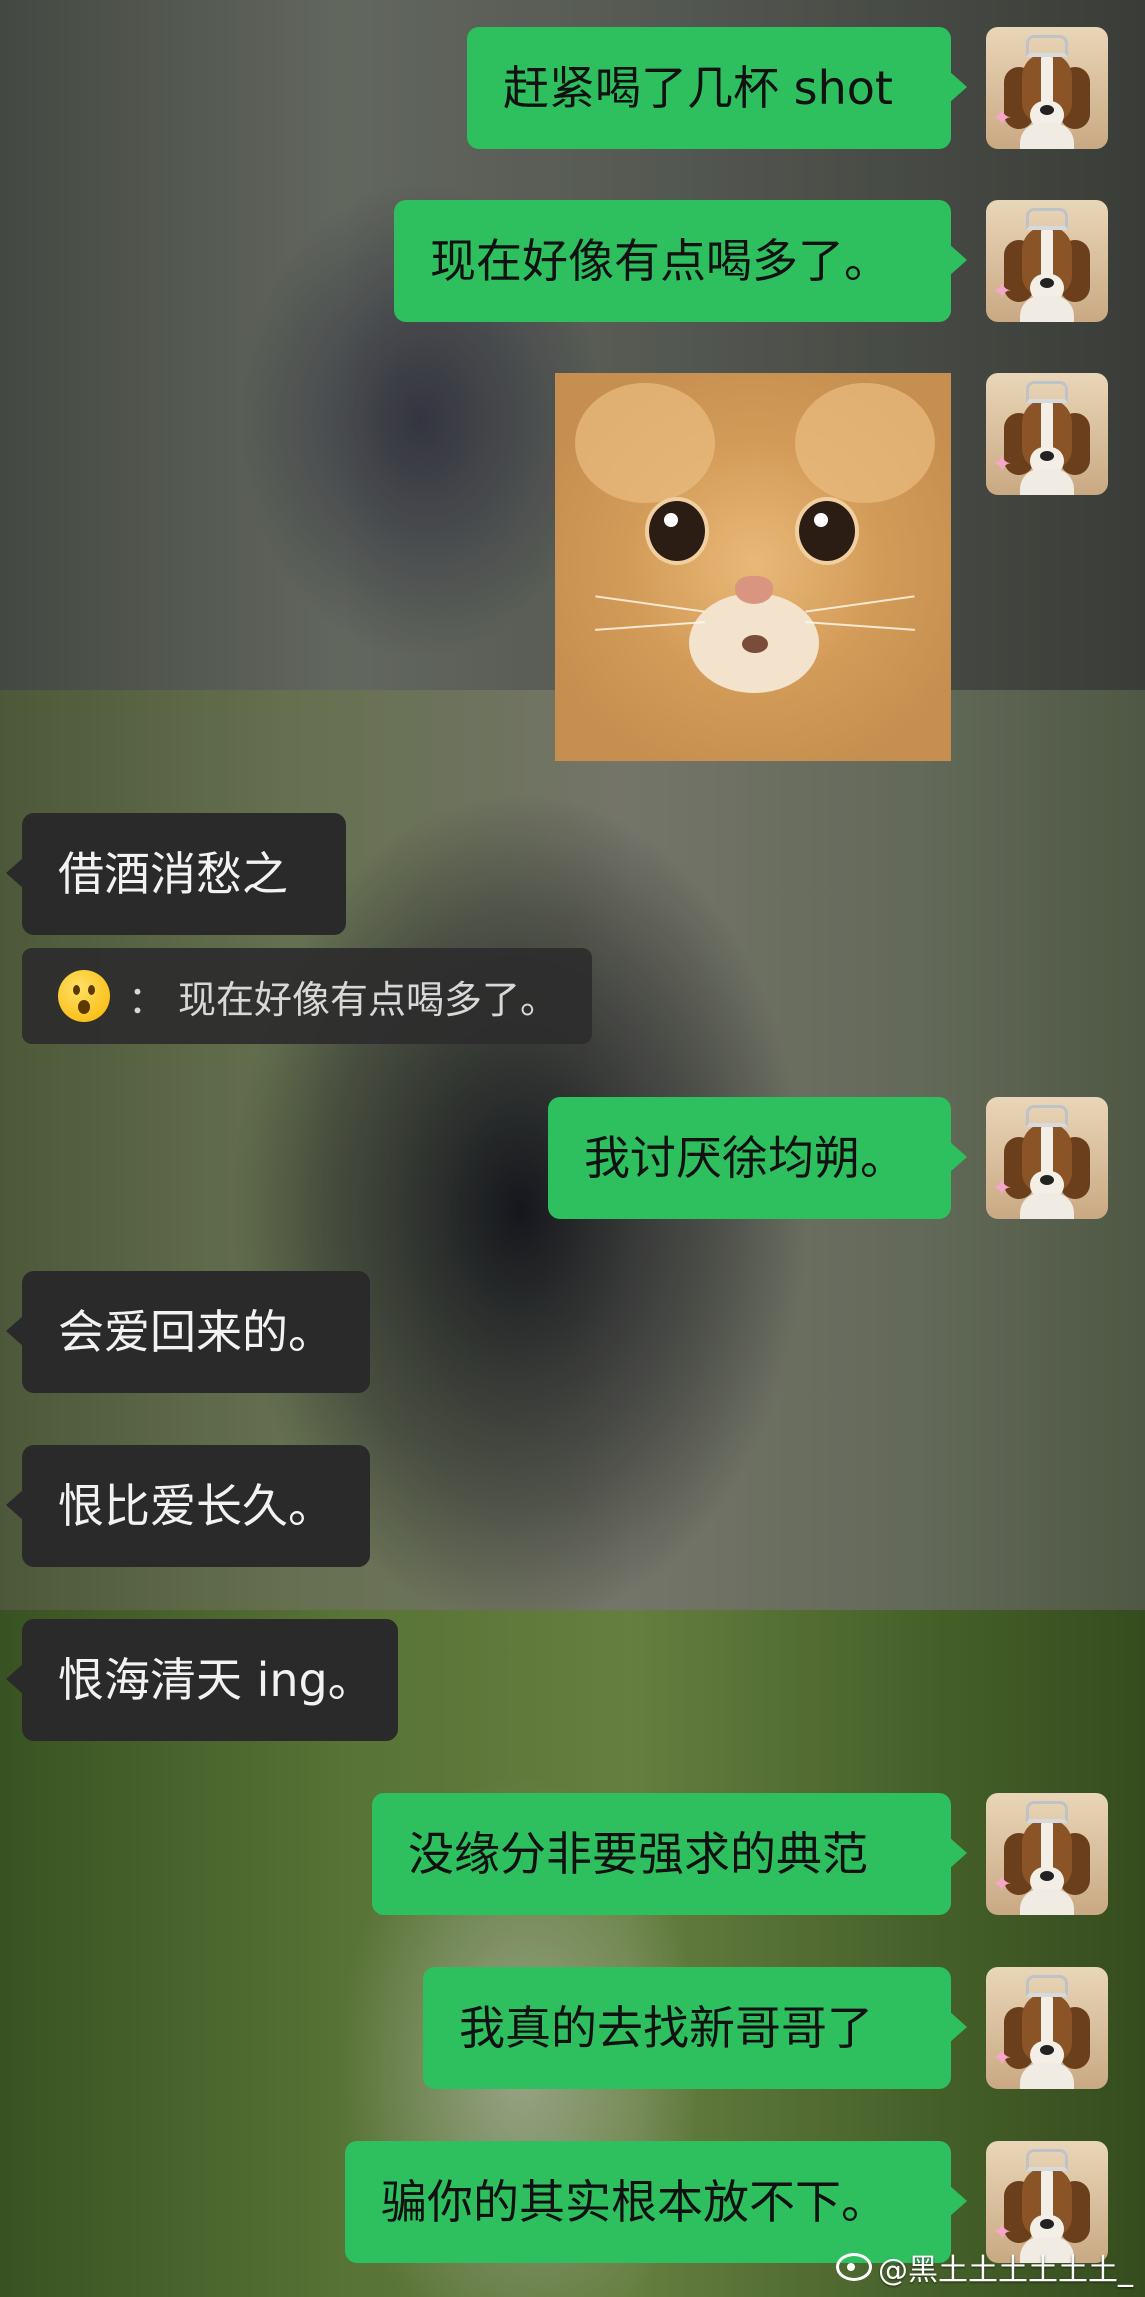 The image size is (1145, 2297). I want to click on weibo-watermark: @黑土土土土土土_, so click(984, 2267).